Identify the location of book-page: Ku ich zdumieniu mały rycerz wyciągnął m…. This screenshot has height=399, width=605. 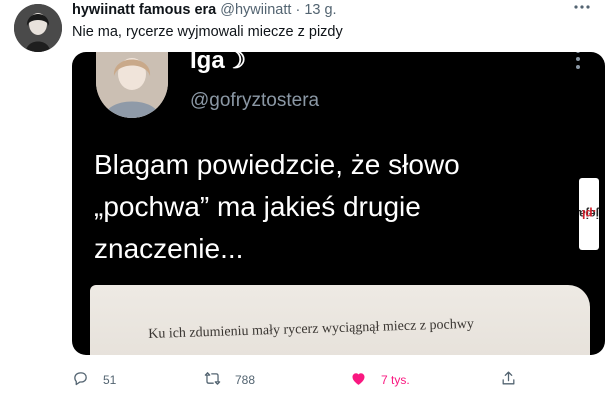
(340, 320).